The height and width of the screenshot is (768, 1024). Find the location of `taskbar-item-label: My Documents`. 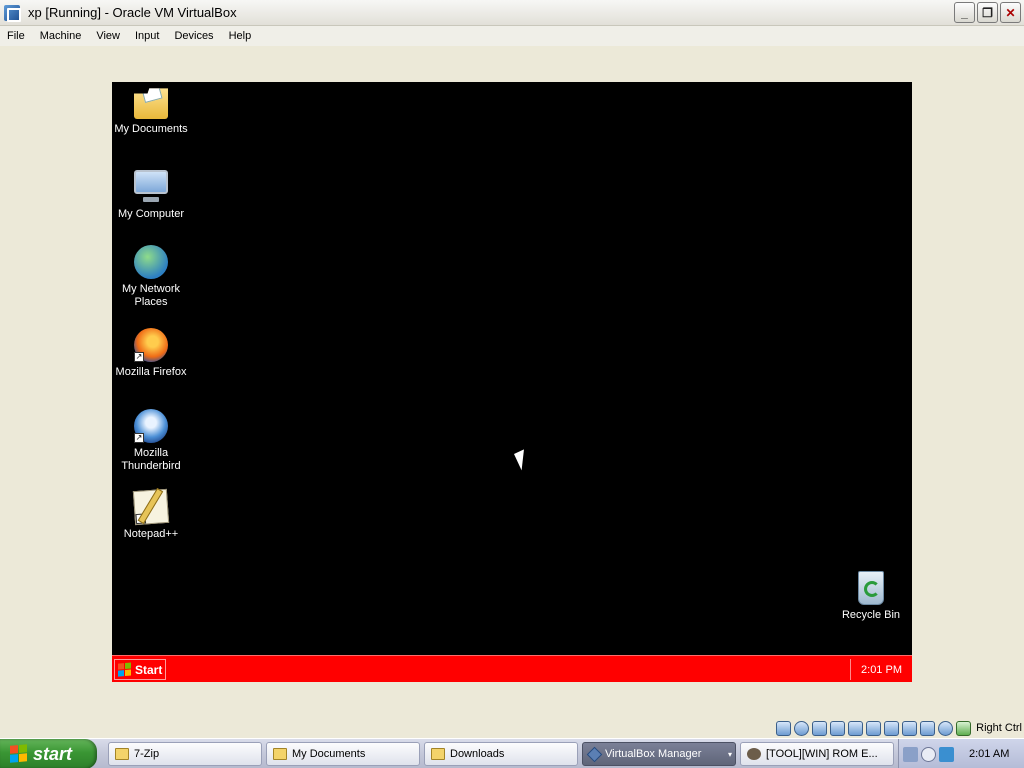

taskbar-item-label: My Documents is located at coordinates (329, 754).